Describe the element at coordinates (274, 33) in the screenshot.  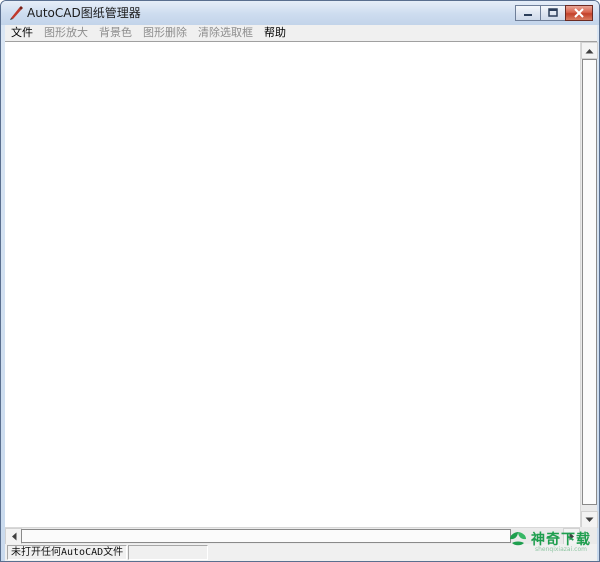
I see `menu-help: 帮助` at that location.